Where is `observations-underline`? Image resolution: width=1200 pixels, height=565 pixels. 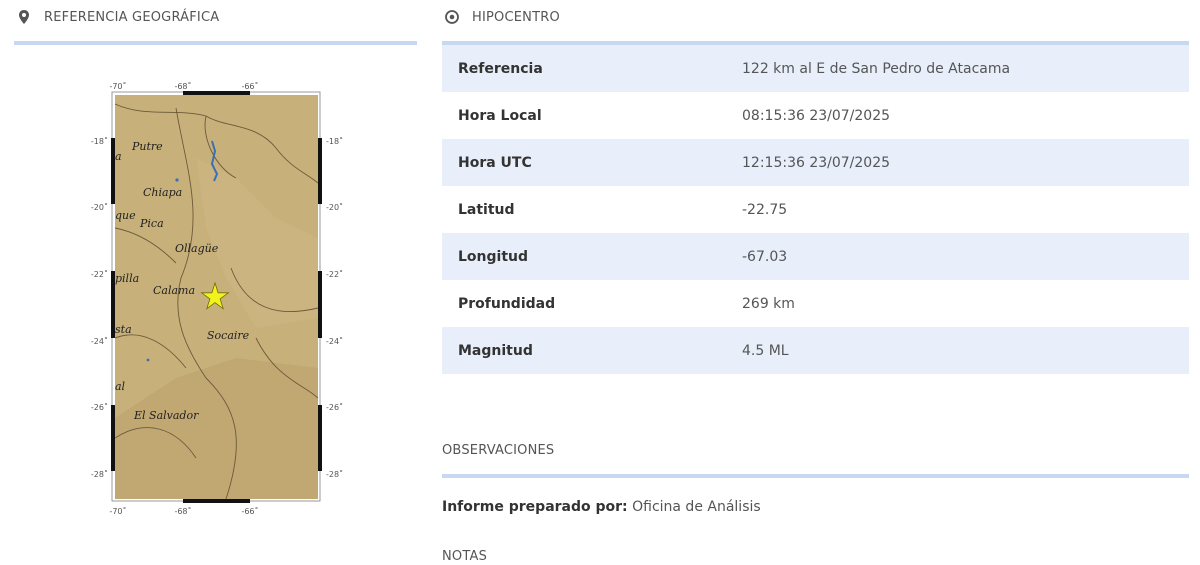 observations-underline is located at coordinates (815, 476).